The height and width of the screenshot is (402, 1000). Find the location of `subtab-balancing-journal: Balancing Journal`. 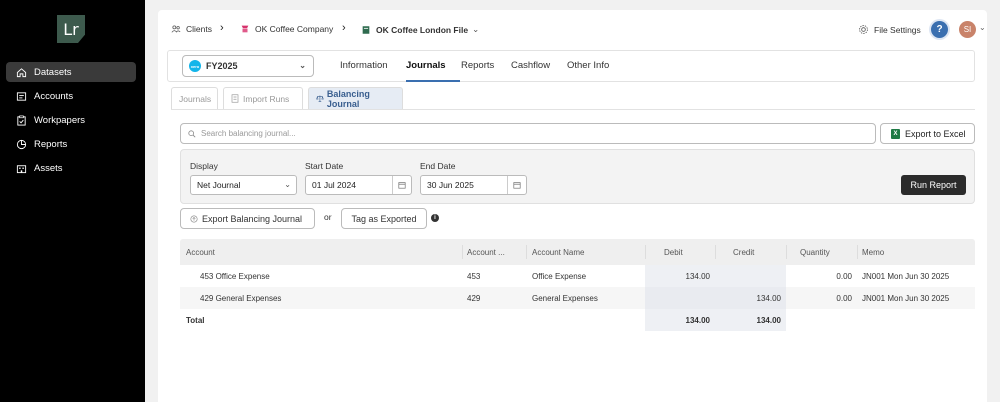

subtab-balancing-journal: Balancing Journal is located at coordinates (355, 98).